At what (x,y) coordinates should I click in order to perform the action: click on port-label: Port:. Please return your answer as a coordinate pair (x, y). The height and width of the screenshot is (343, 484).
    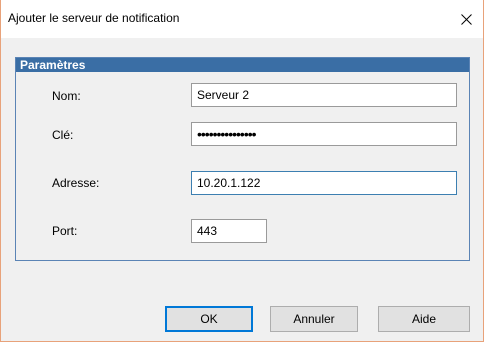
    Looking at the image, I should click on (65, 231).